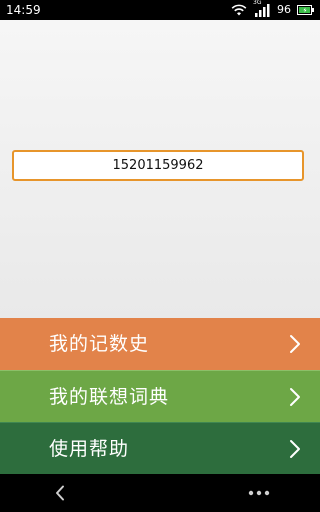 The width and height of the screenshot is (320, 512). What do you see at coordinates (99, 344) in the screenshot?
I see `menu-item-label: 我的记数史` at bounding box center [99, 344].